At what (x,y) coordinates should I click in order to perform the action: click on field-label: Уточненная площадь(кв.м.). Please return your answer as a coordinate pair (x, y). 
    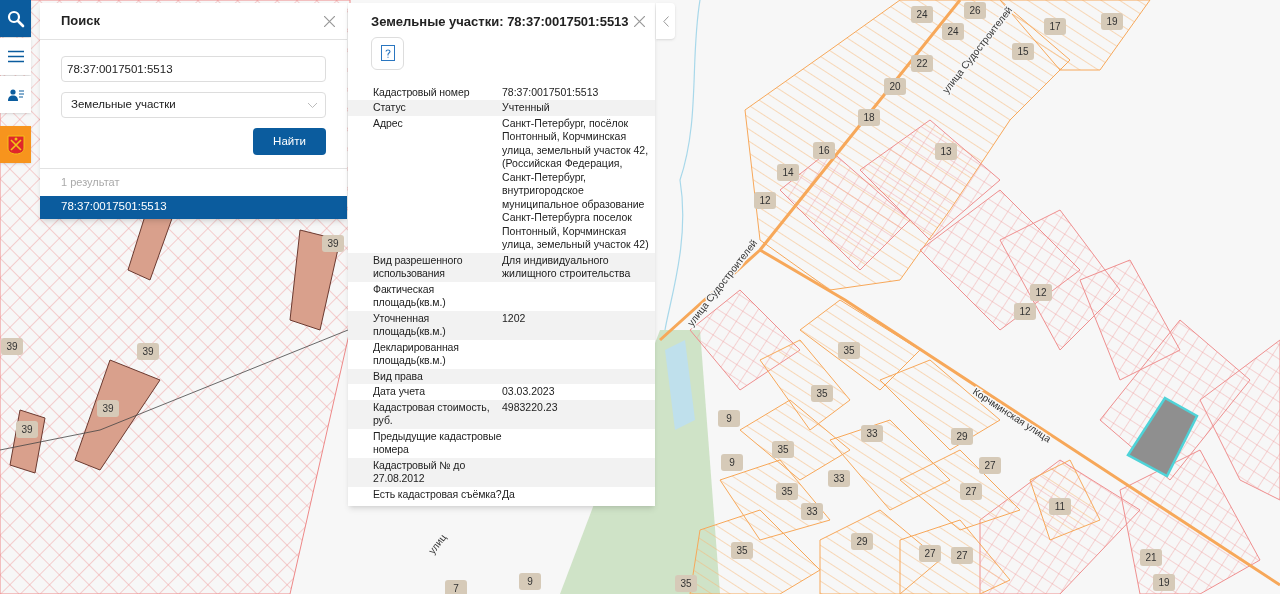
    Looking at the image, I should click on (410, 325).